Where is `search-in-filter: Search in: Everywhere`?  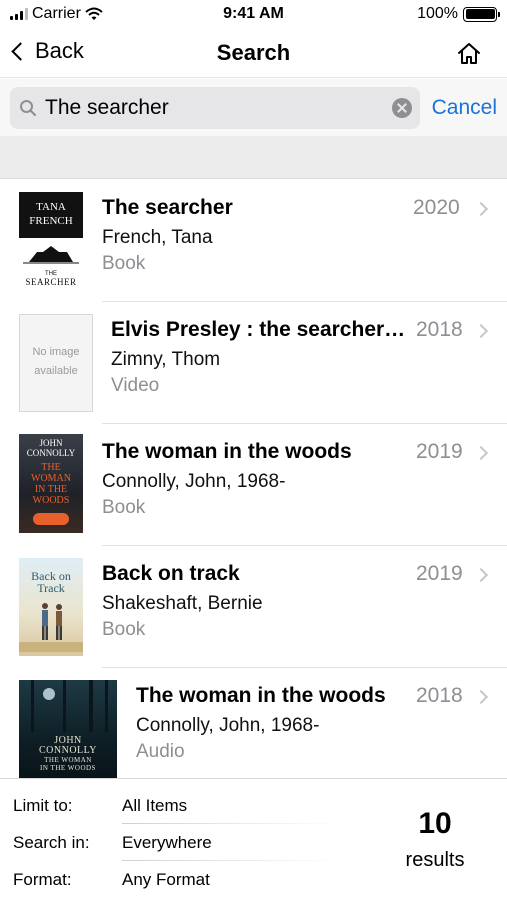
search-in-filter: Search in: Everywhere is located at coordinates (170, 842).